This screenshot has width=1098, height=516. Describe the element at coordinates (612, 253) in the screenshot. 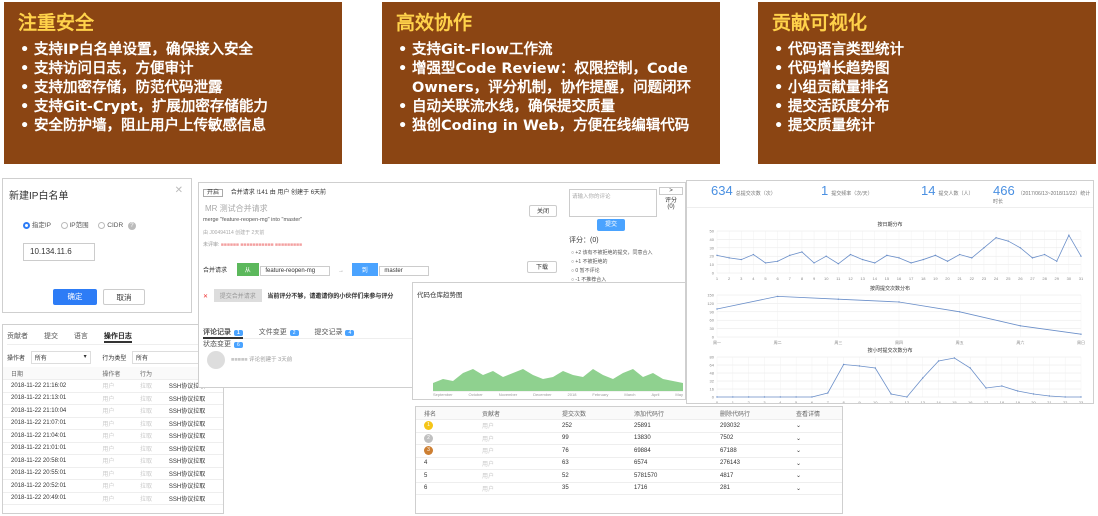

I see `score-option: ○ +2 该有不被拒绝的提交，同意合入` at that location.